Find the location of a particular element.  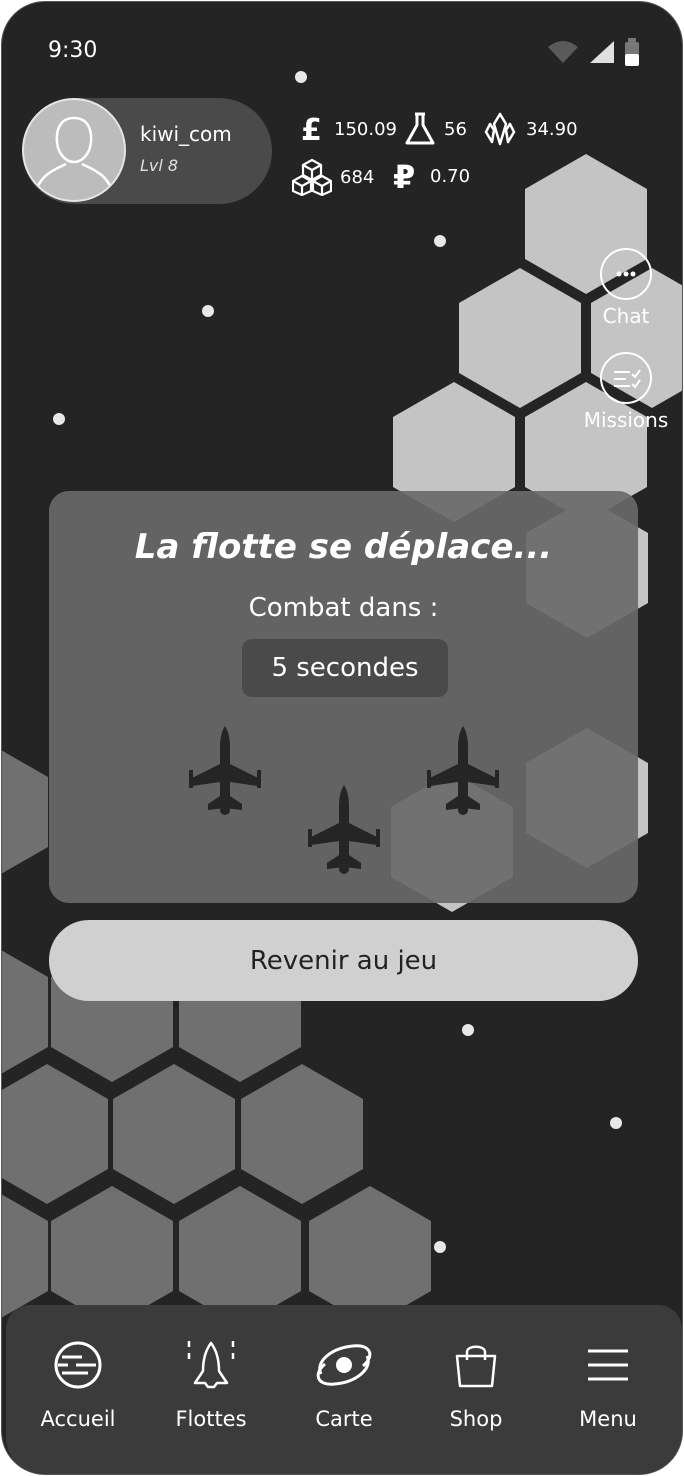

resource-cubes: 684 is located at coordinates (333, 177).